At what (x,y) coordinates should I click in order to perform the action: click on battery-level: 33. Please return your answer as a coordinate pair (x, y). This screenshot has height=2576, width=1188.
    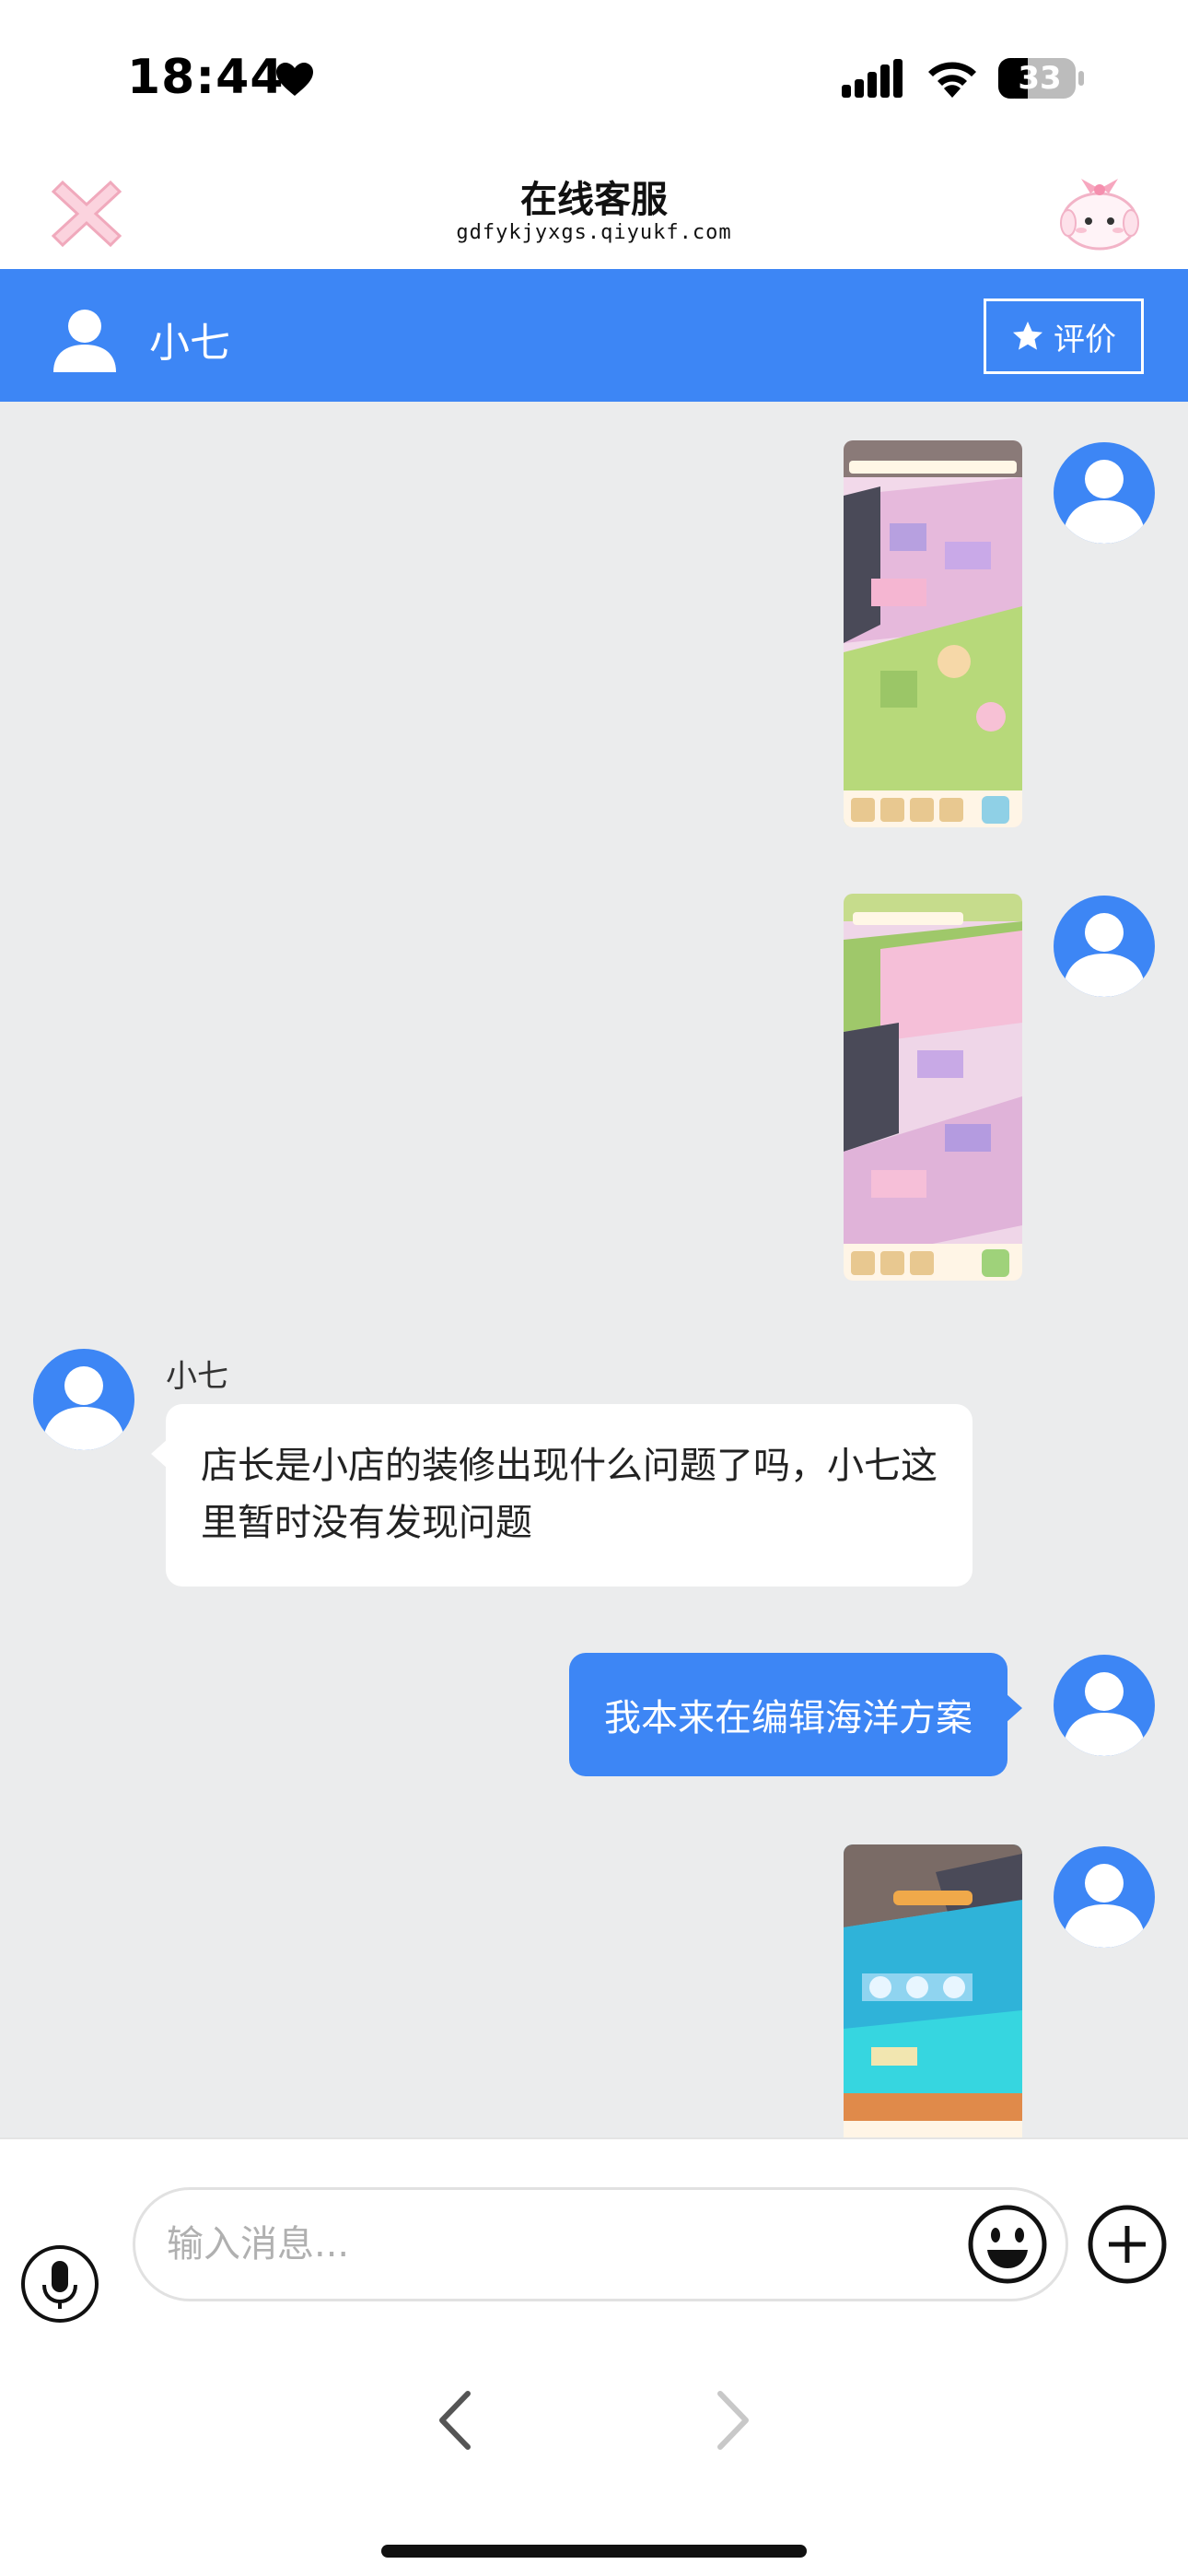
    Looking at the image, I should click on (1040, 78).